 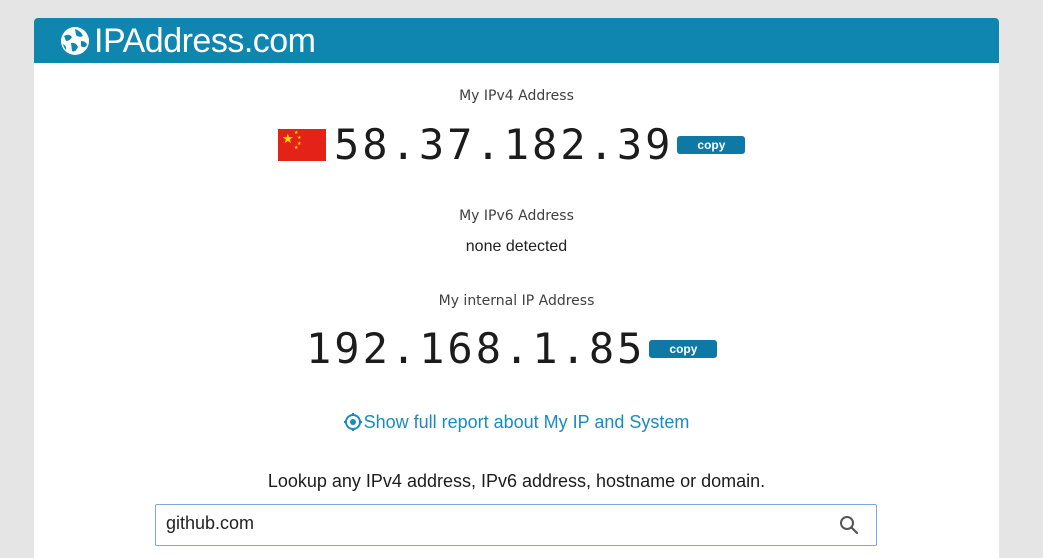 What do you see at coordinates (475, 348) in the screenshot?
I see `internal-ip-address: 192.168.1.85` at bounding box center [475, 348].